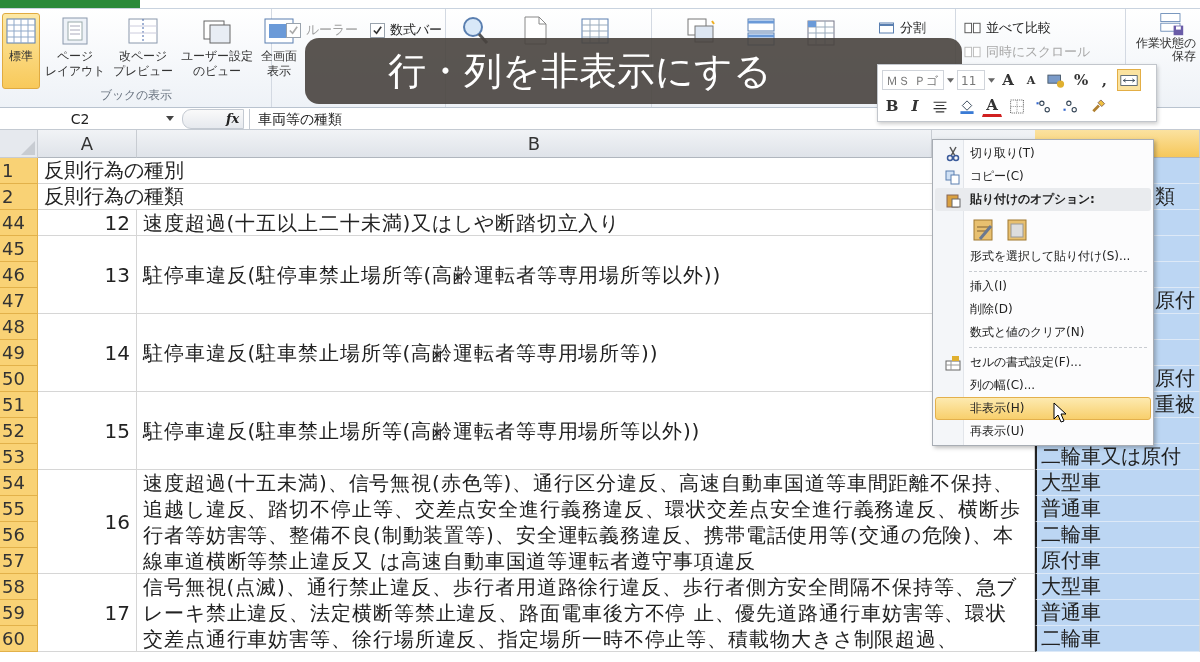 The width and height of the screenshot is (1200, 662). Describe the element at coordinates (1104, 80) in the screenshot. I see `comma-style-button: ,` at that location.